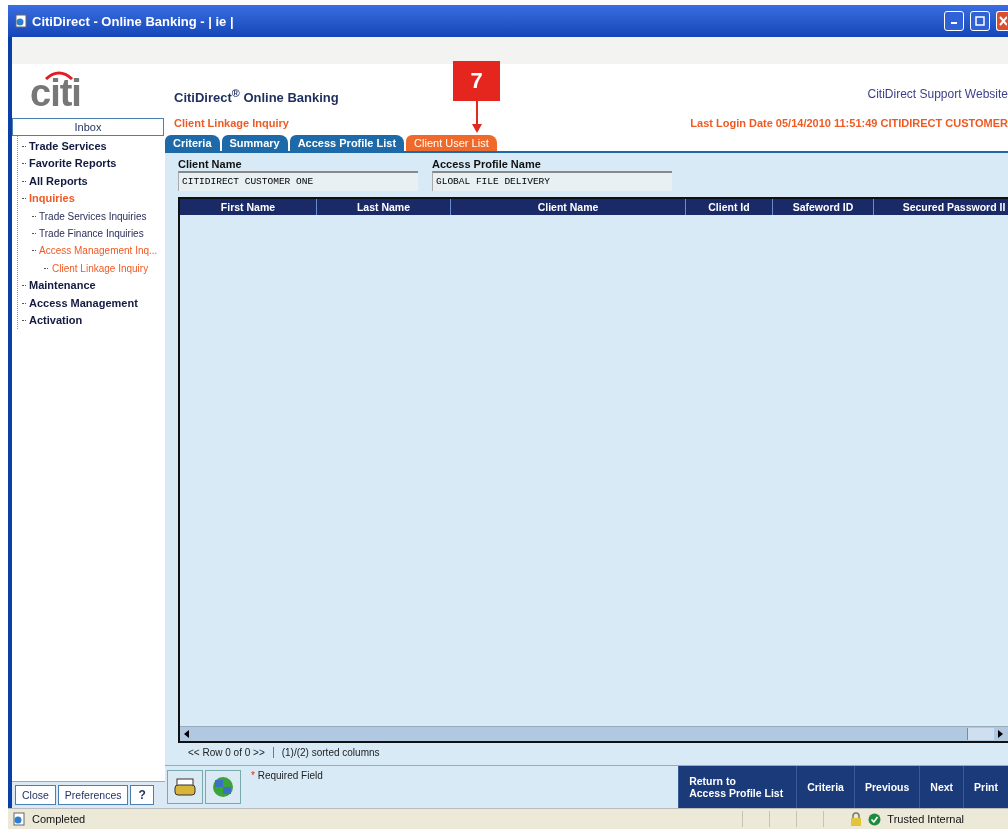  I want to click on lock-icon, so click(856, 819).